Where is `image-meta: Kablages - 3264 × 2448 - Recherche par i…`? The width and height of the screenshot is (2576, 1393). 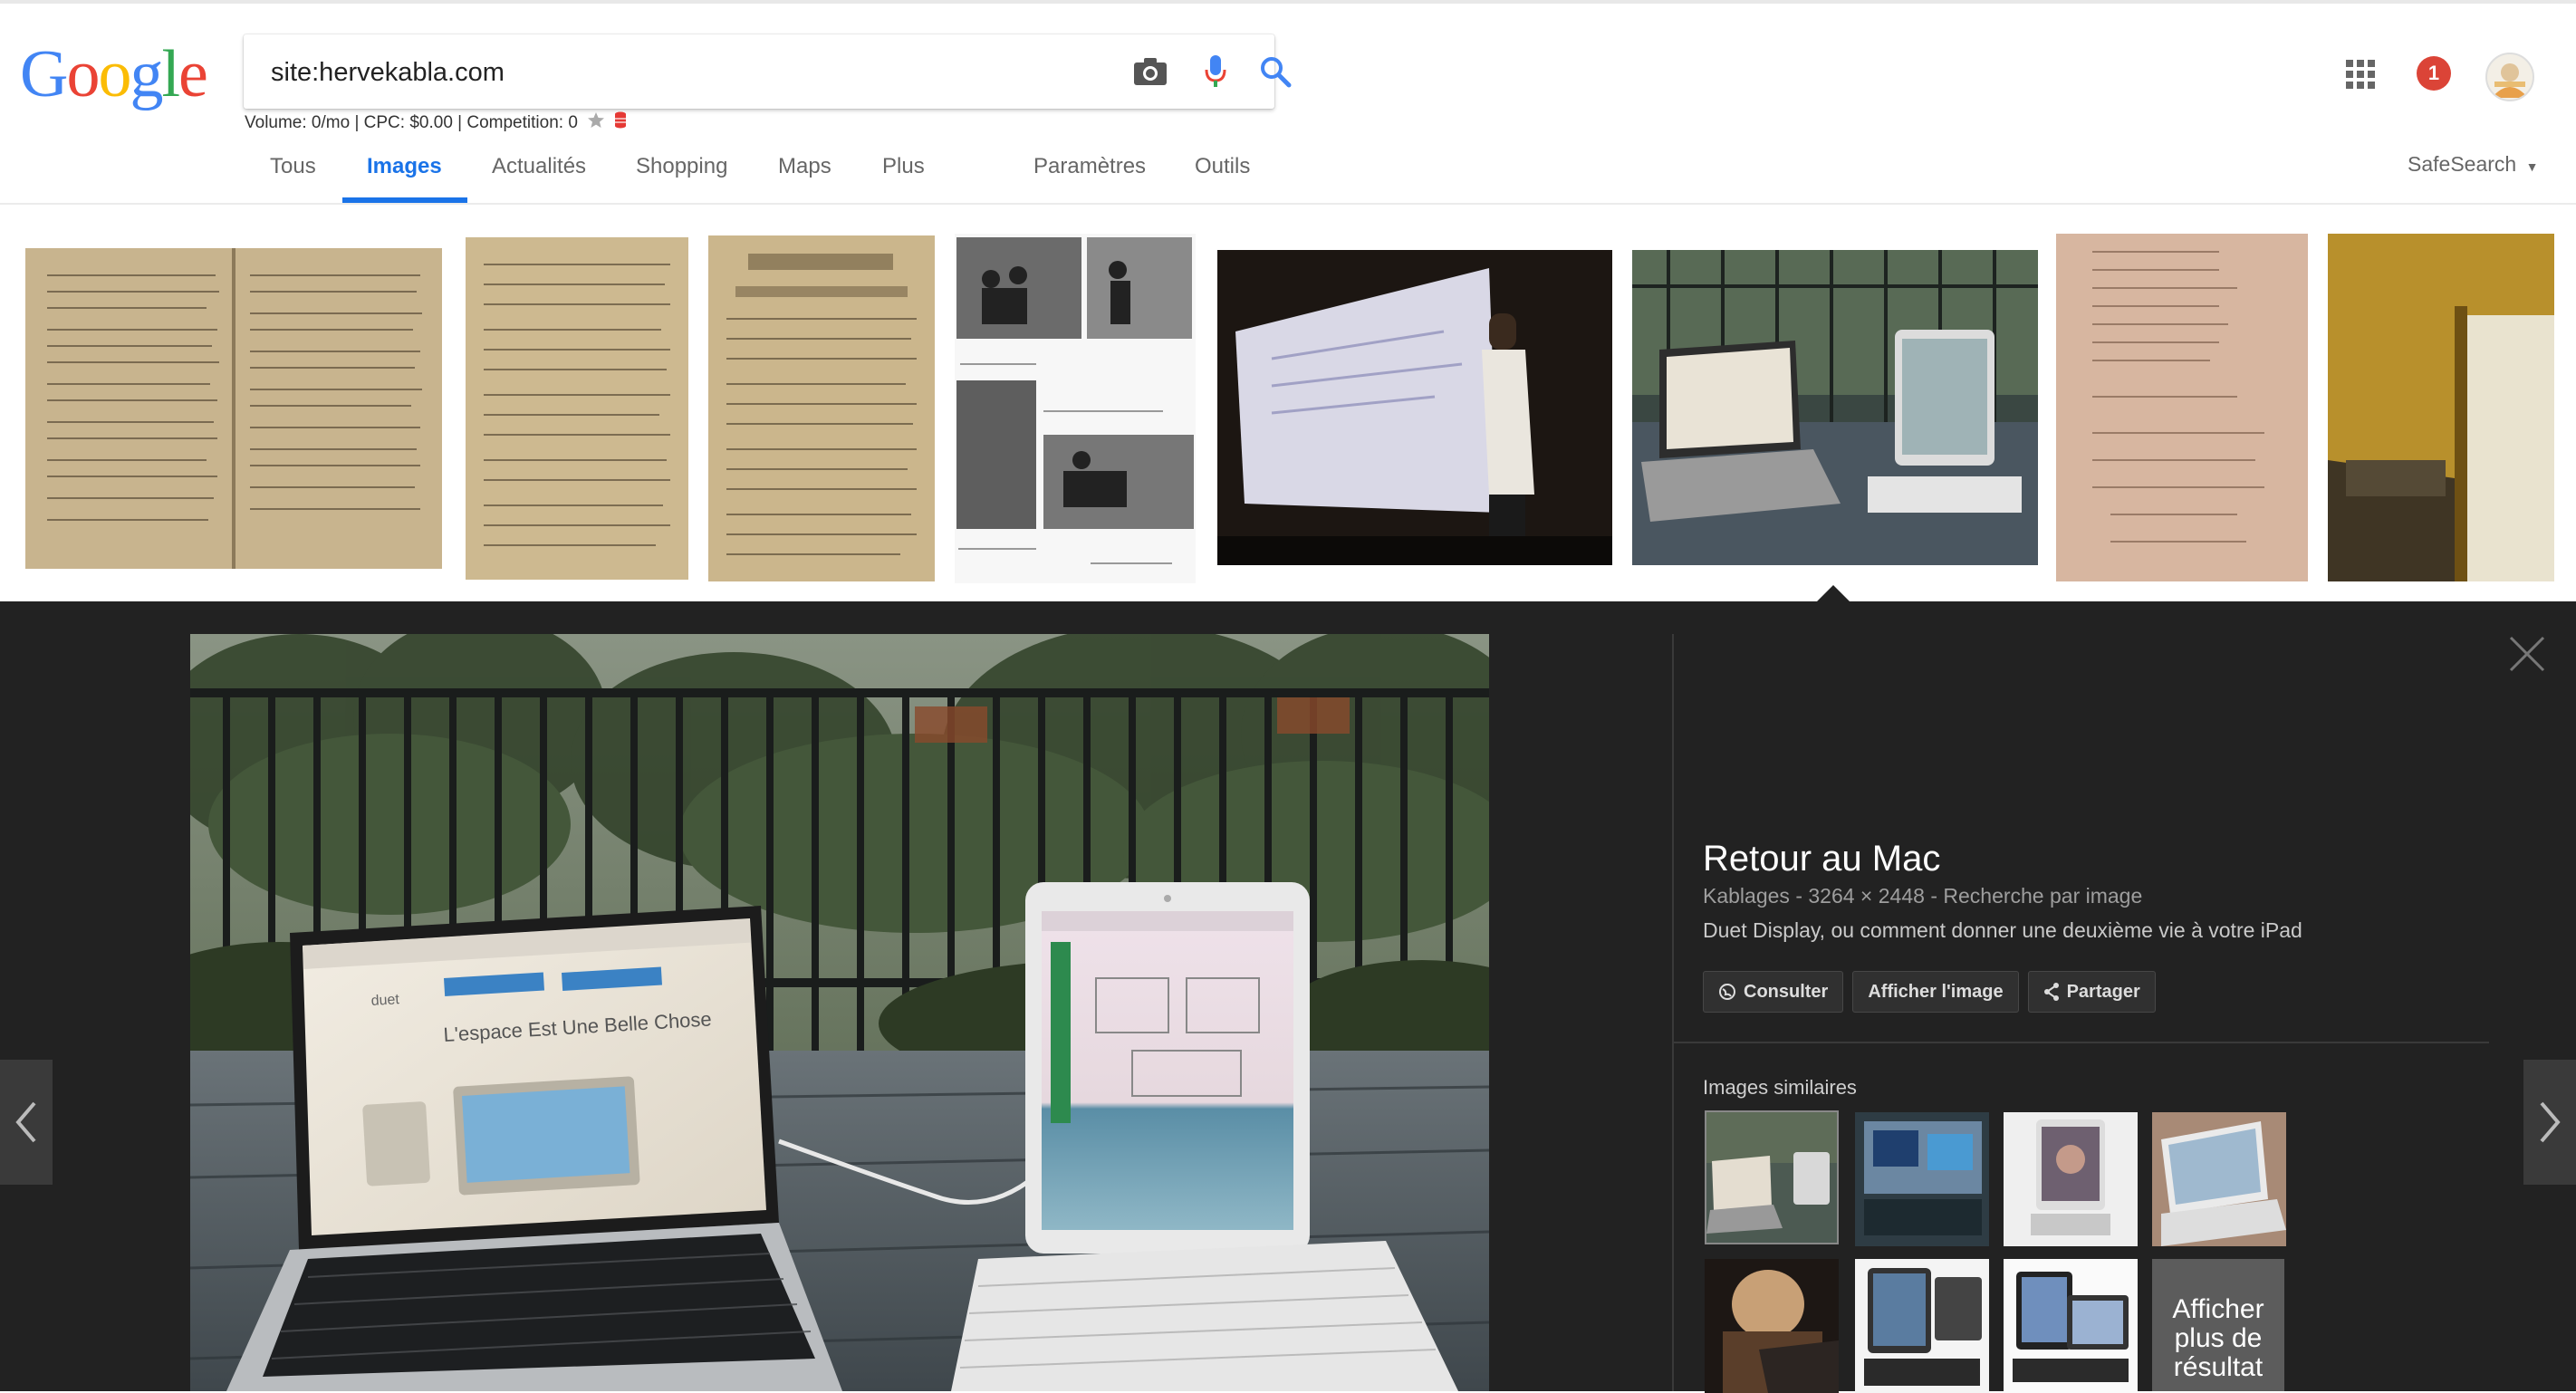 image-meta: Kablages - 3264 × 2448 - Recherche par i… is located at coordinates (1923, 896).